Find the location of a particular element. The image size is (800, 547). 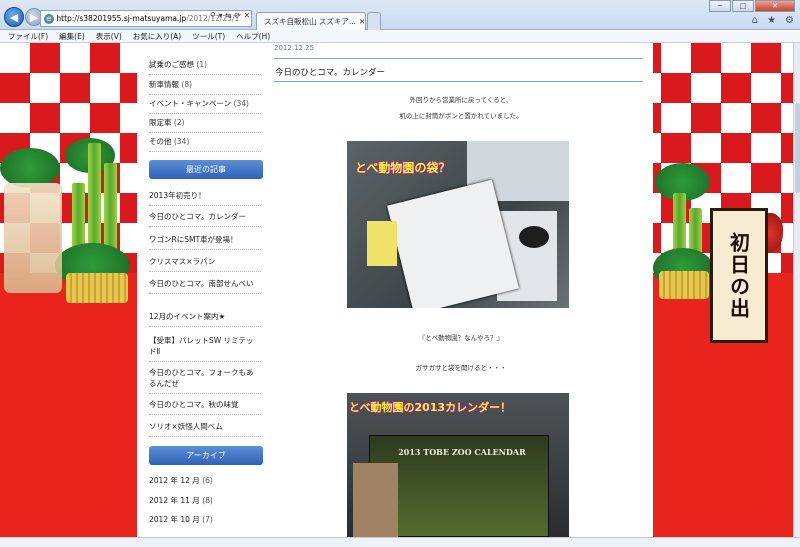

menu-item: ヘルプ(H) is located at coordinates (253, 36).